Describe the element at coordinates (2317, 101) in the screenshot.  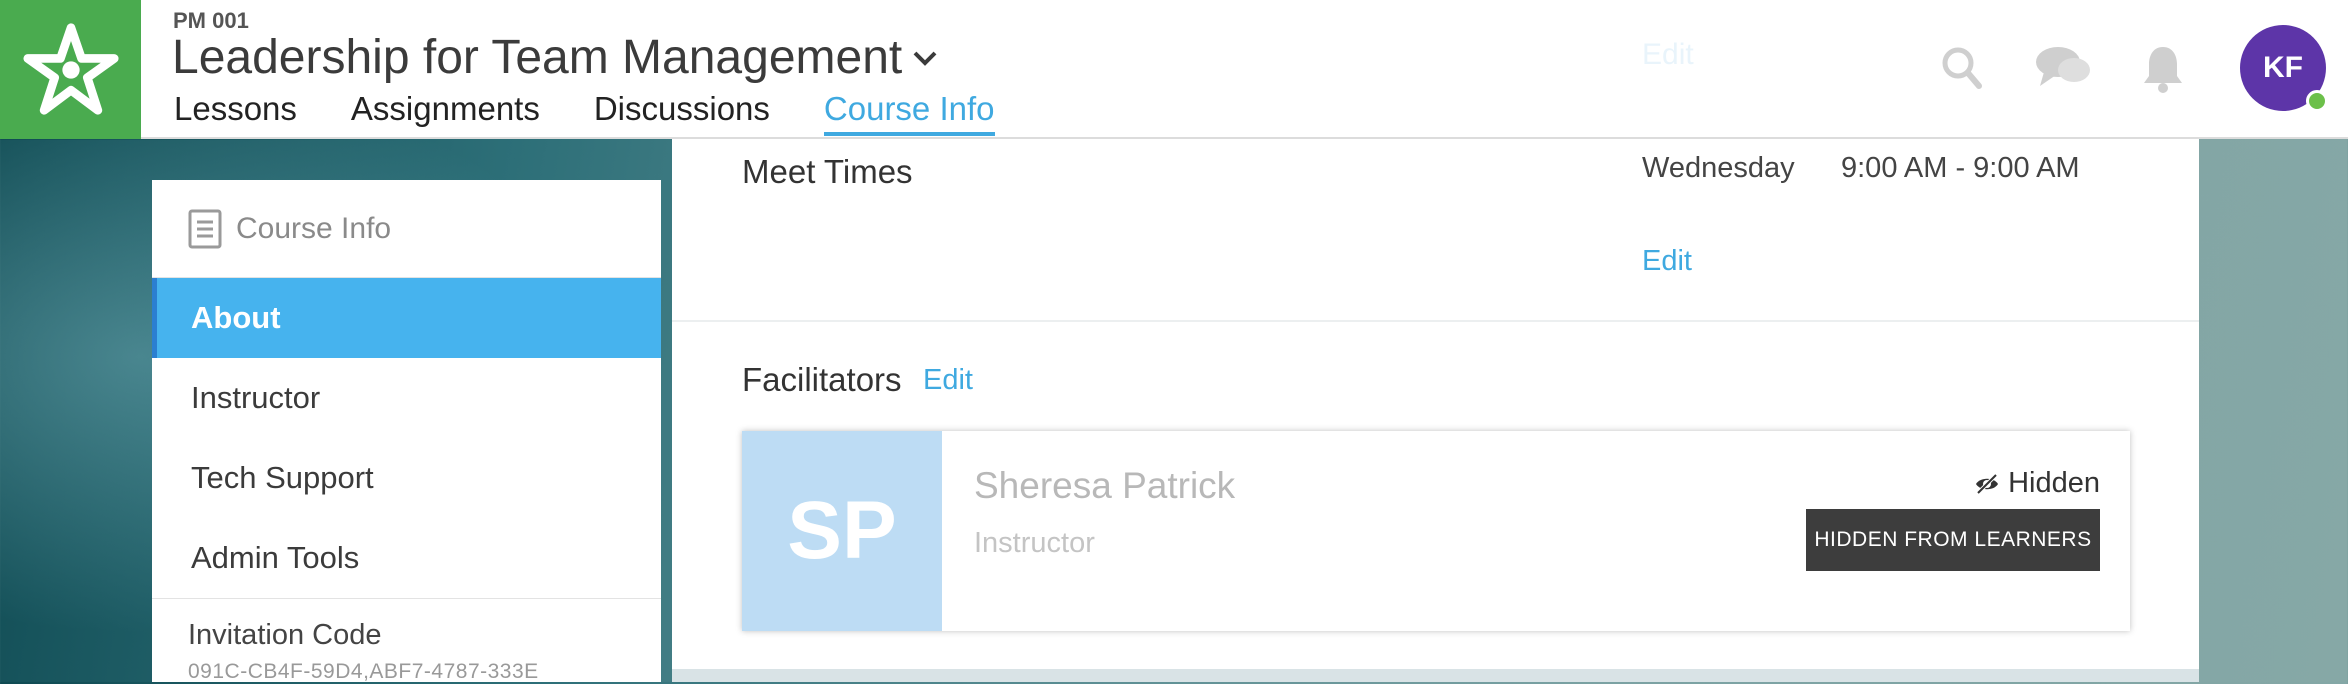
I see `online-status-dot` at that location.